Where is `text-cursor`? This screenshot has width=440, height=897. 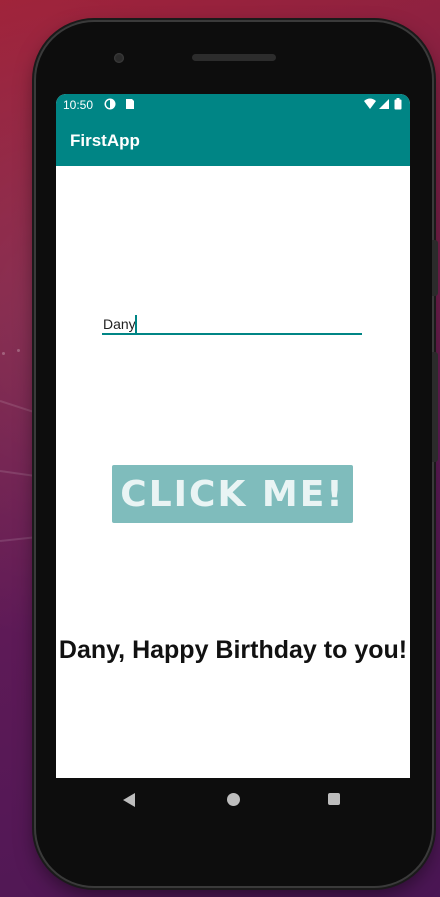
text-cursor is located at coordinates (136, 324).